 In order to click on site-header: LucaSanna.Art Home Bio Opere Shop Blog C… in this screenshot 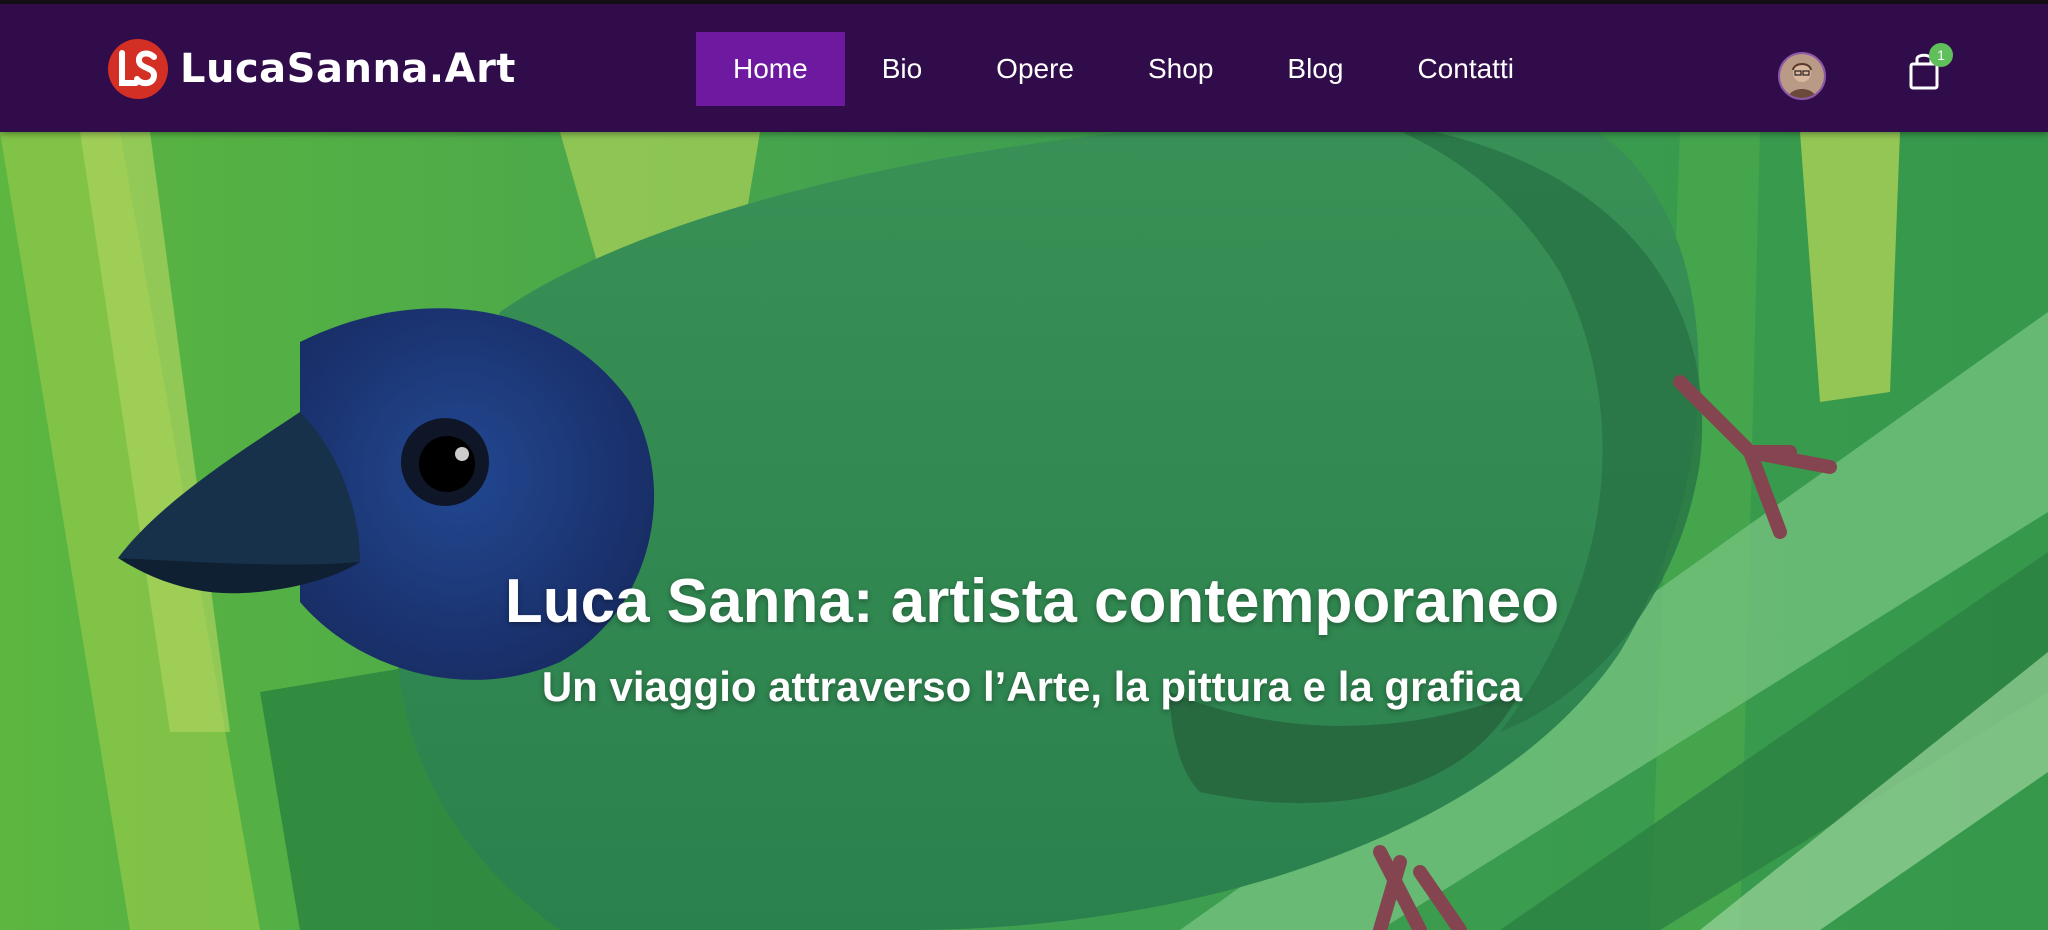, I will do `click(1024, 68)`.